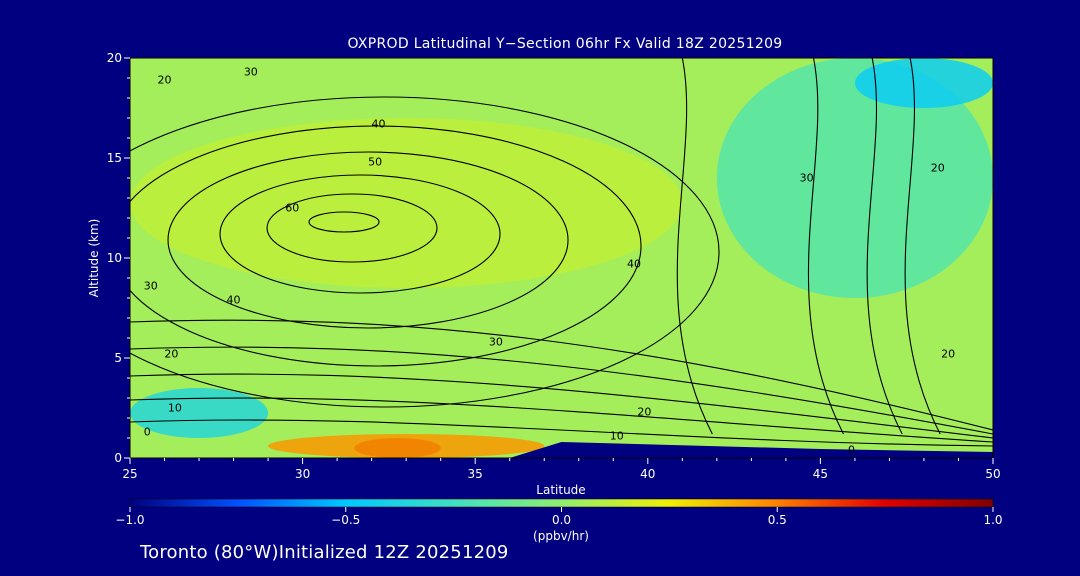 This screenshot has height=576, width=1080. What do you see at coordinates (114, 158) in the screenshot?
I see `y-tick-label: 15` at bounding box center [114, 158].